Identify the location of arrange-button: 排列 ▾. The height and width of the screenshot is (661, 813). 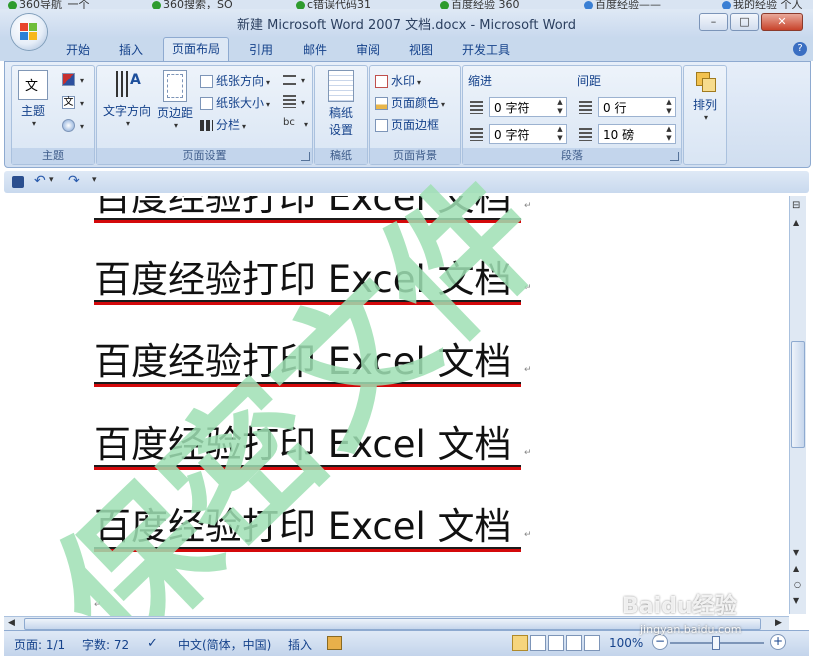
(705, 96).